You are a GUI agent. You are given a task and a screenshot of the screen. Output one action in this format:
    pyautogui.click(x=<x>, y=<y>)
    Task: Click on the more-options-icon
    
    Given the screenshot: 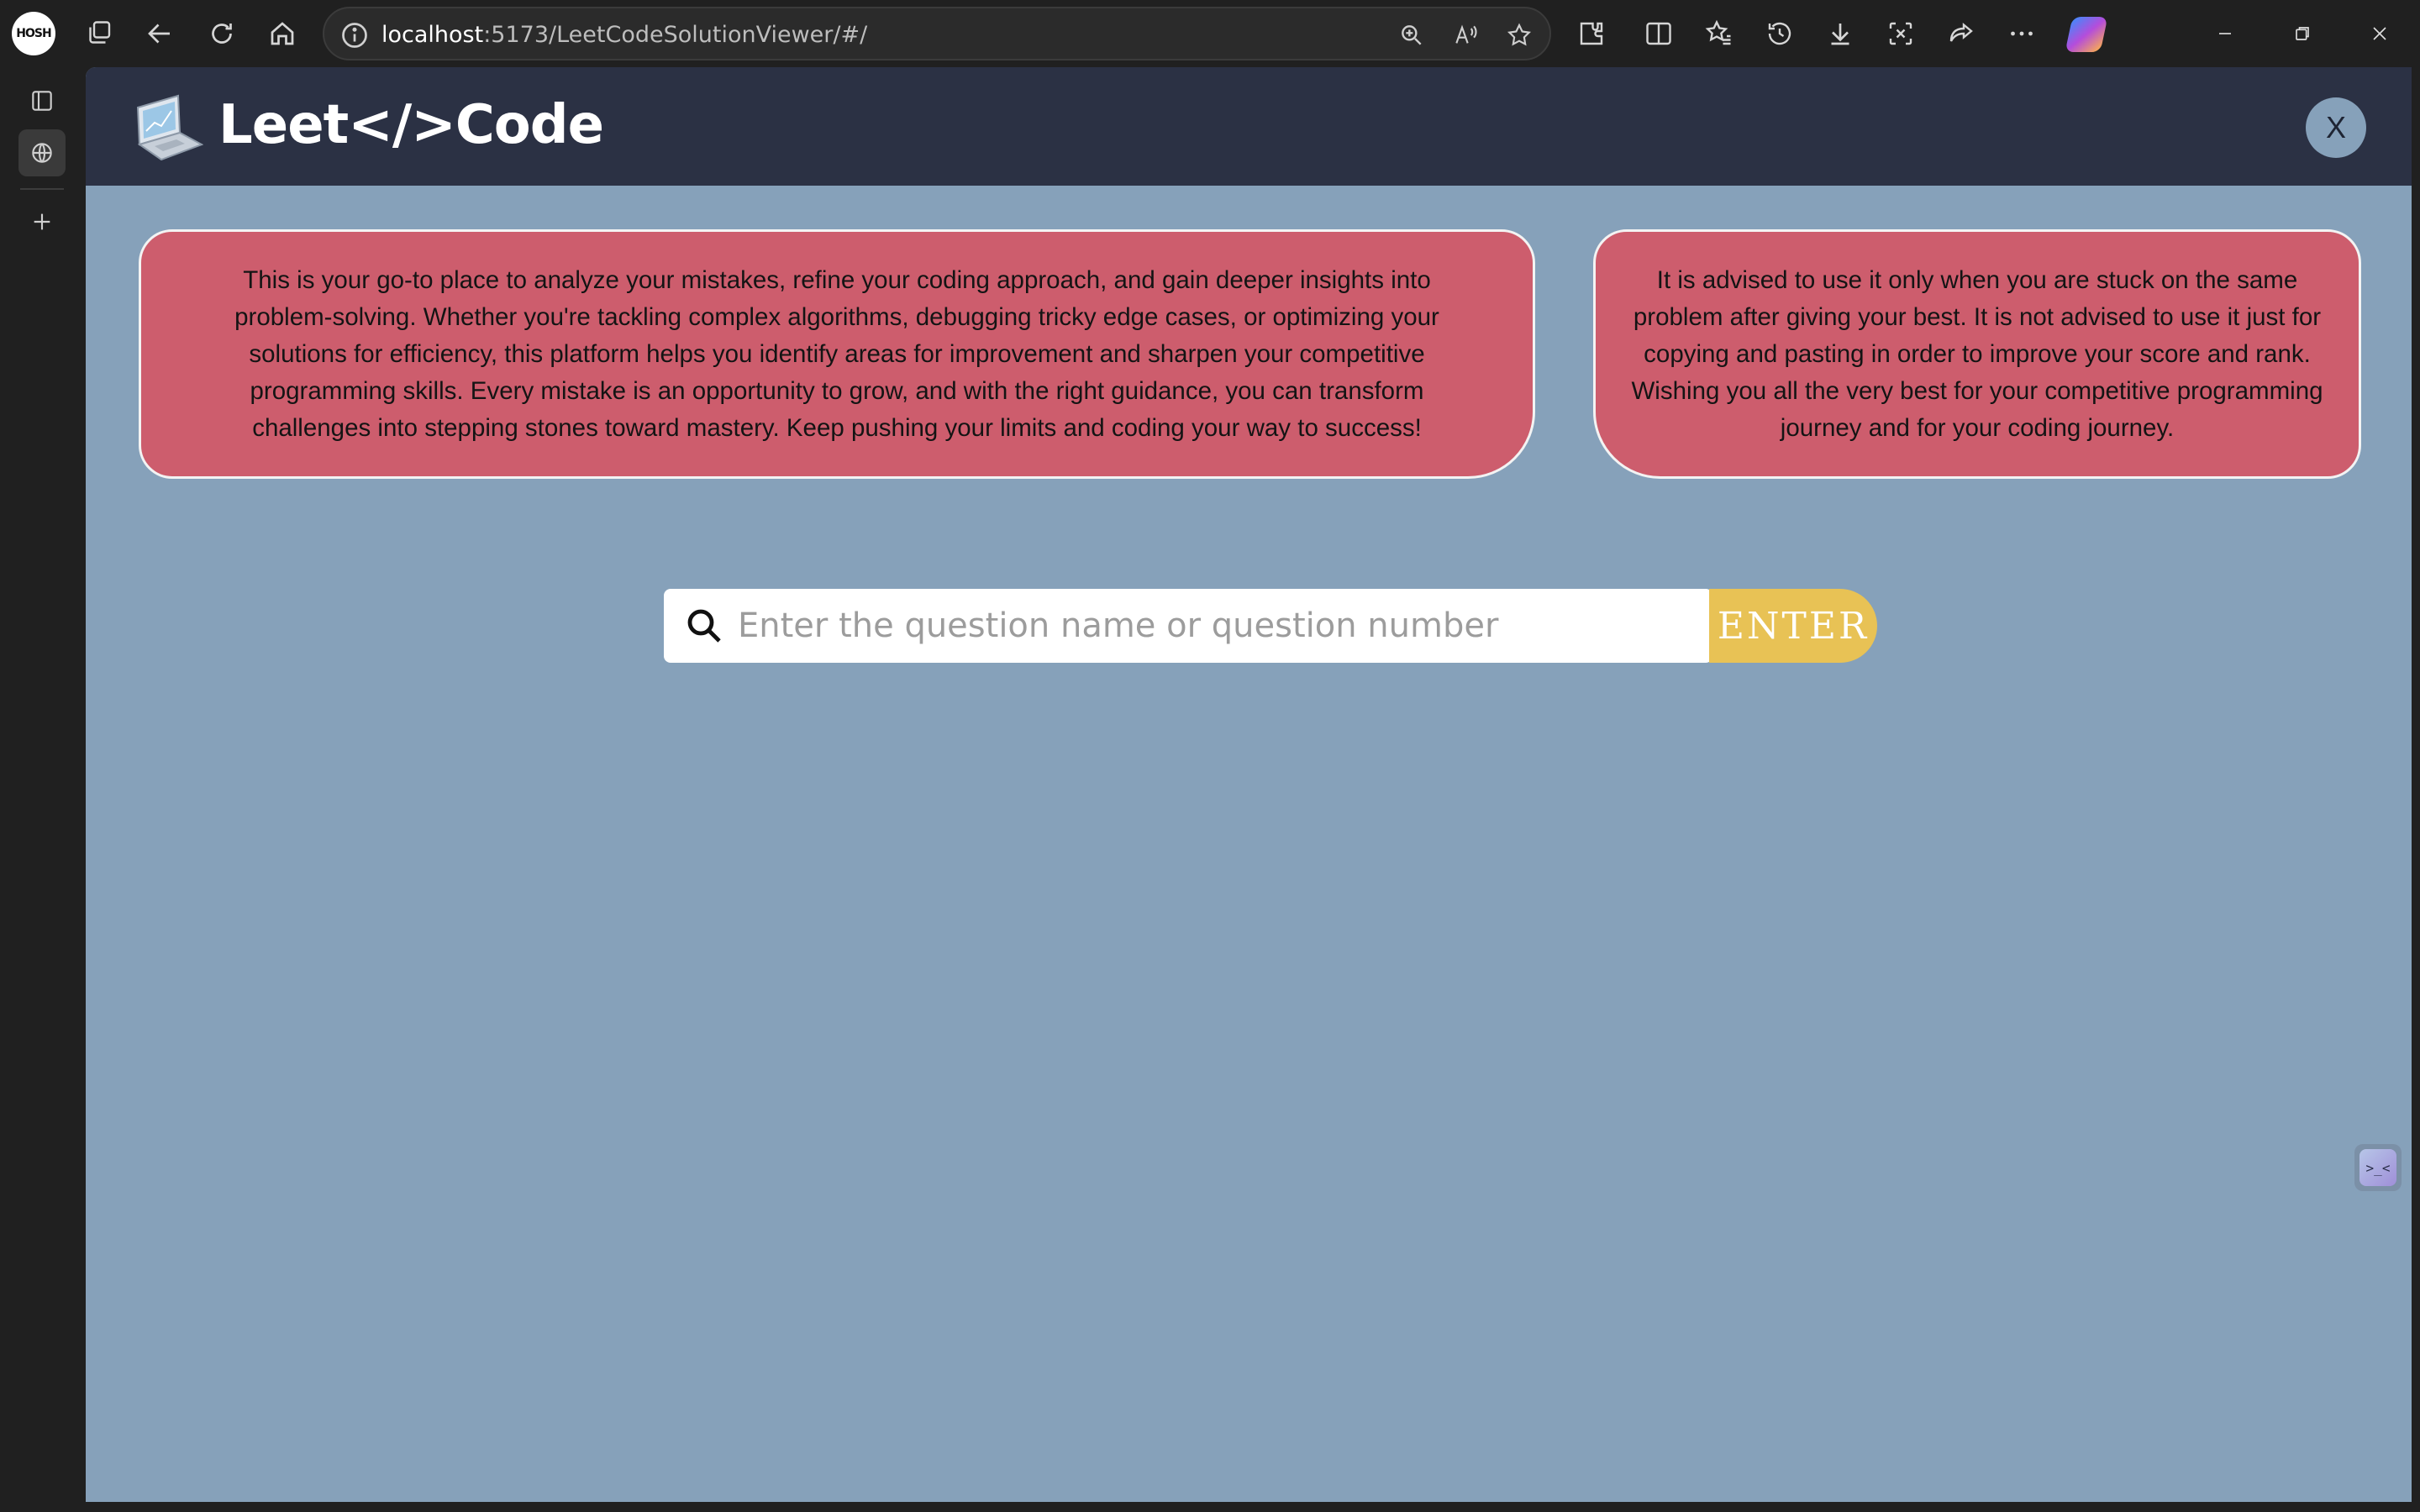 What is the action you would take?
    pyautogui.click(x=2022, y=33)
    